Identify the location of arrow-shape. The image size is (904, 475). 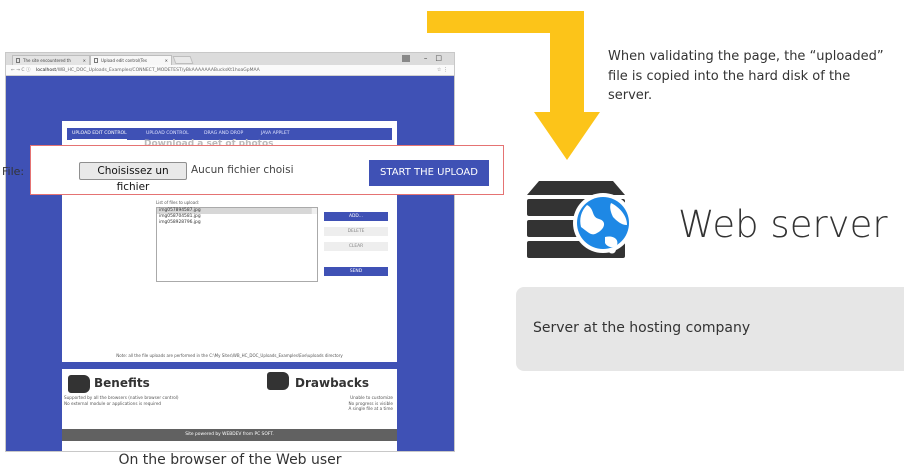
(513, 85).